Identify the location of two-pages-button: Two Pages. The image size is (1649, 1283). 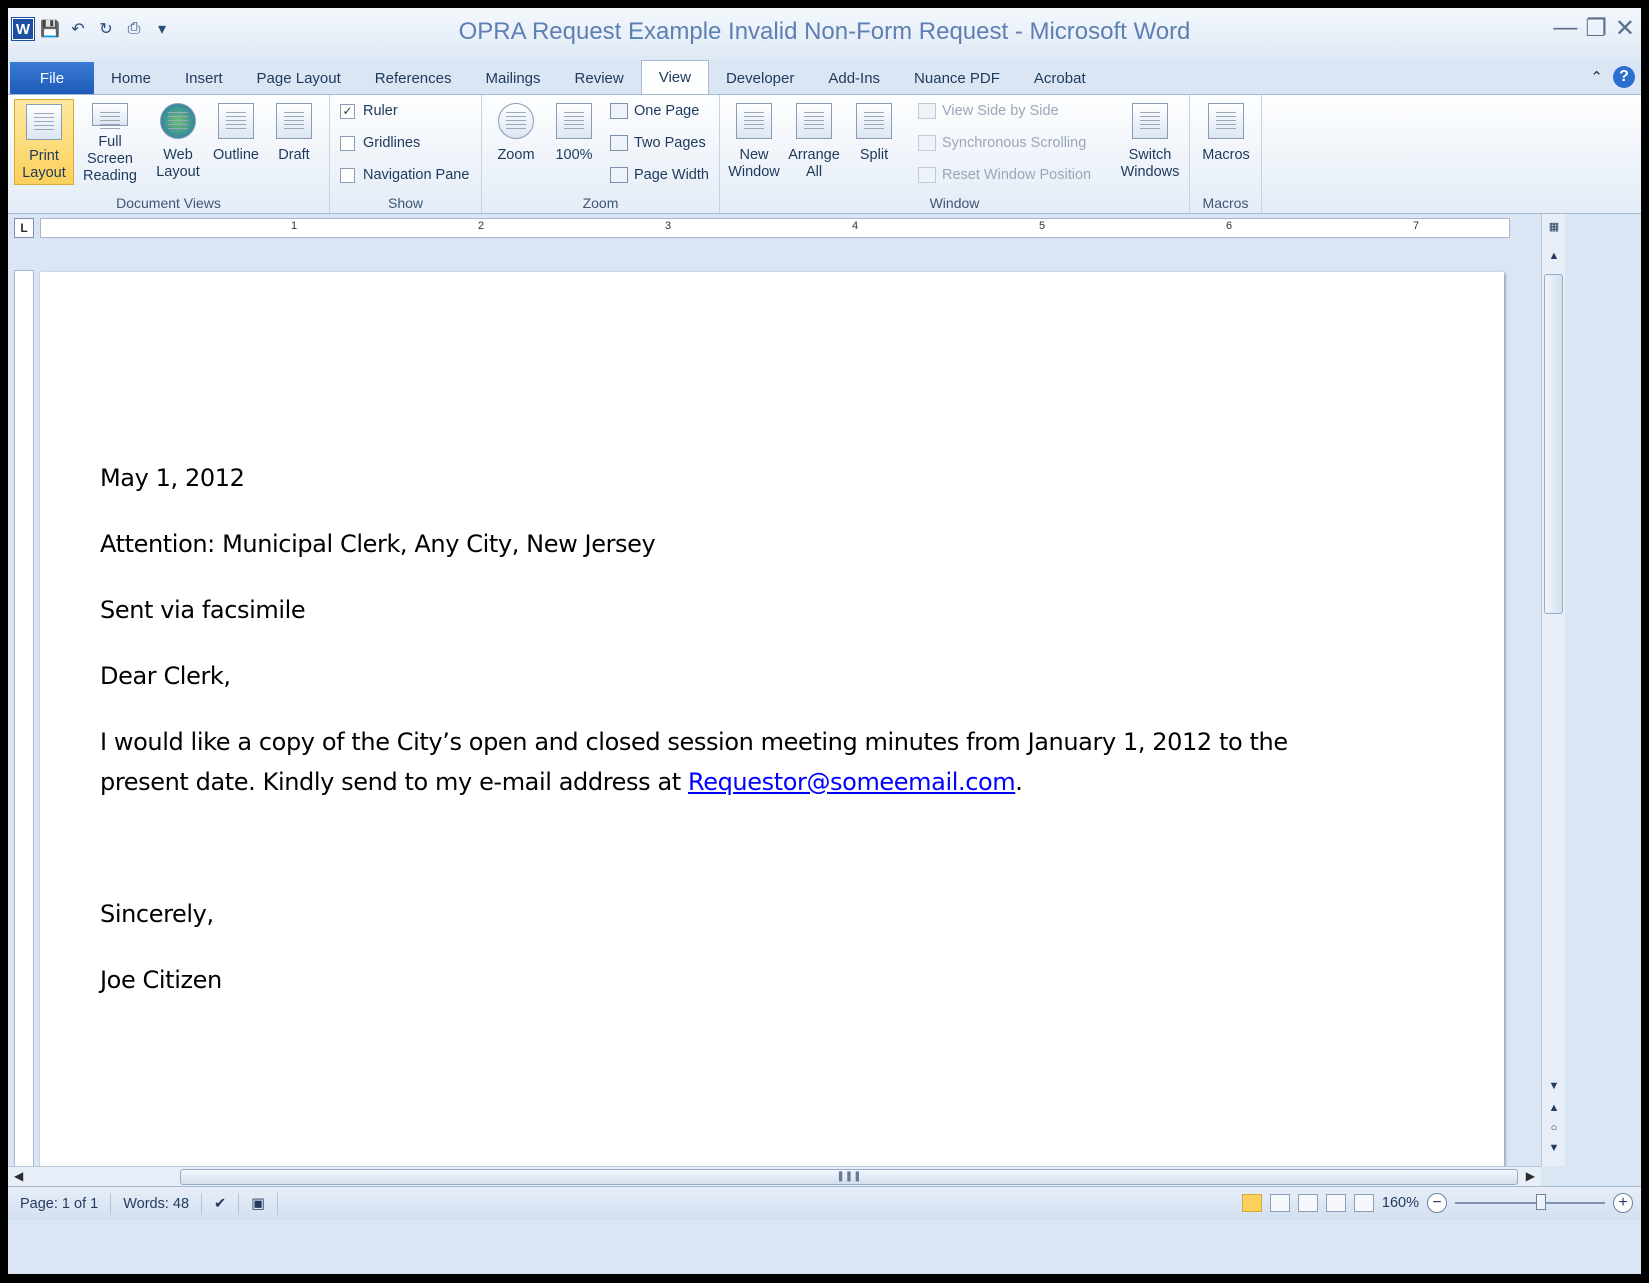
(658, 143).